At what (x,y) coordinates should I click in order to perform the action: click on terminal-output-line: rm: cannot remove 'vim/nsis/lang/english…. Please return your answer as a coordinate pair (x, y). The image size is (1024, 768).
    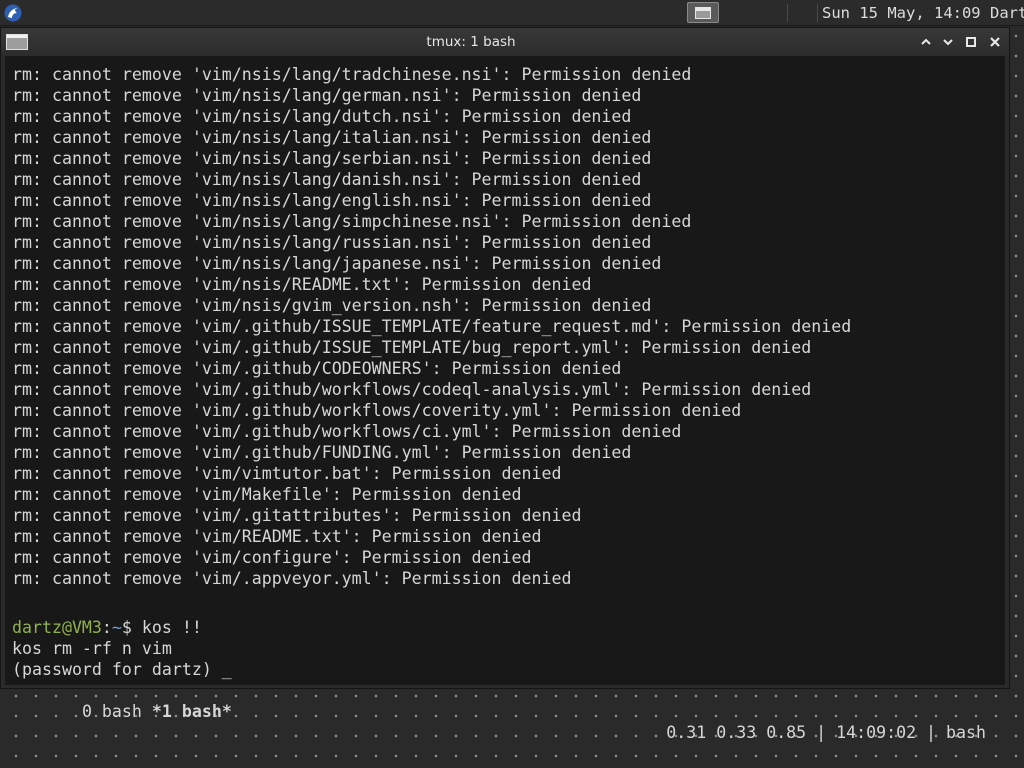
    Looking at the image, I should click on (332, 200).